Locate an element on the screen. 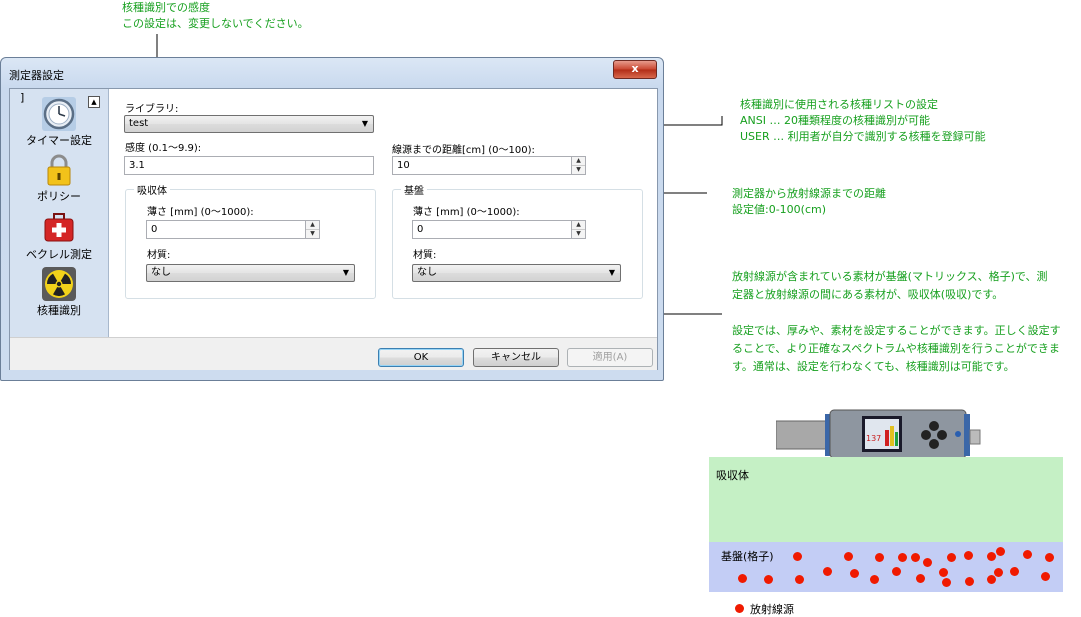 The width and height of the screenshot is (1081, 617). absorber-thickness-stepper: ▲ ▼ is located at coordinates (312, 229).